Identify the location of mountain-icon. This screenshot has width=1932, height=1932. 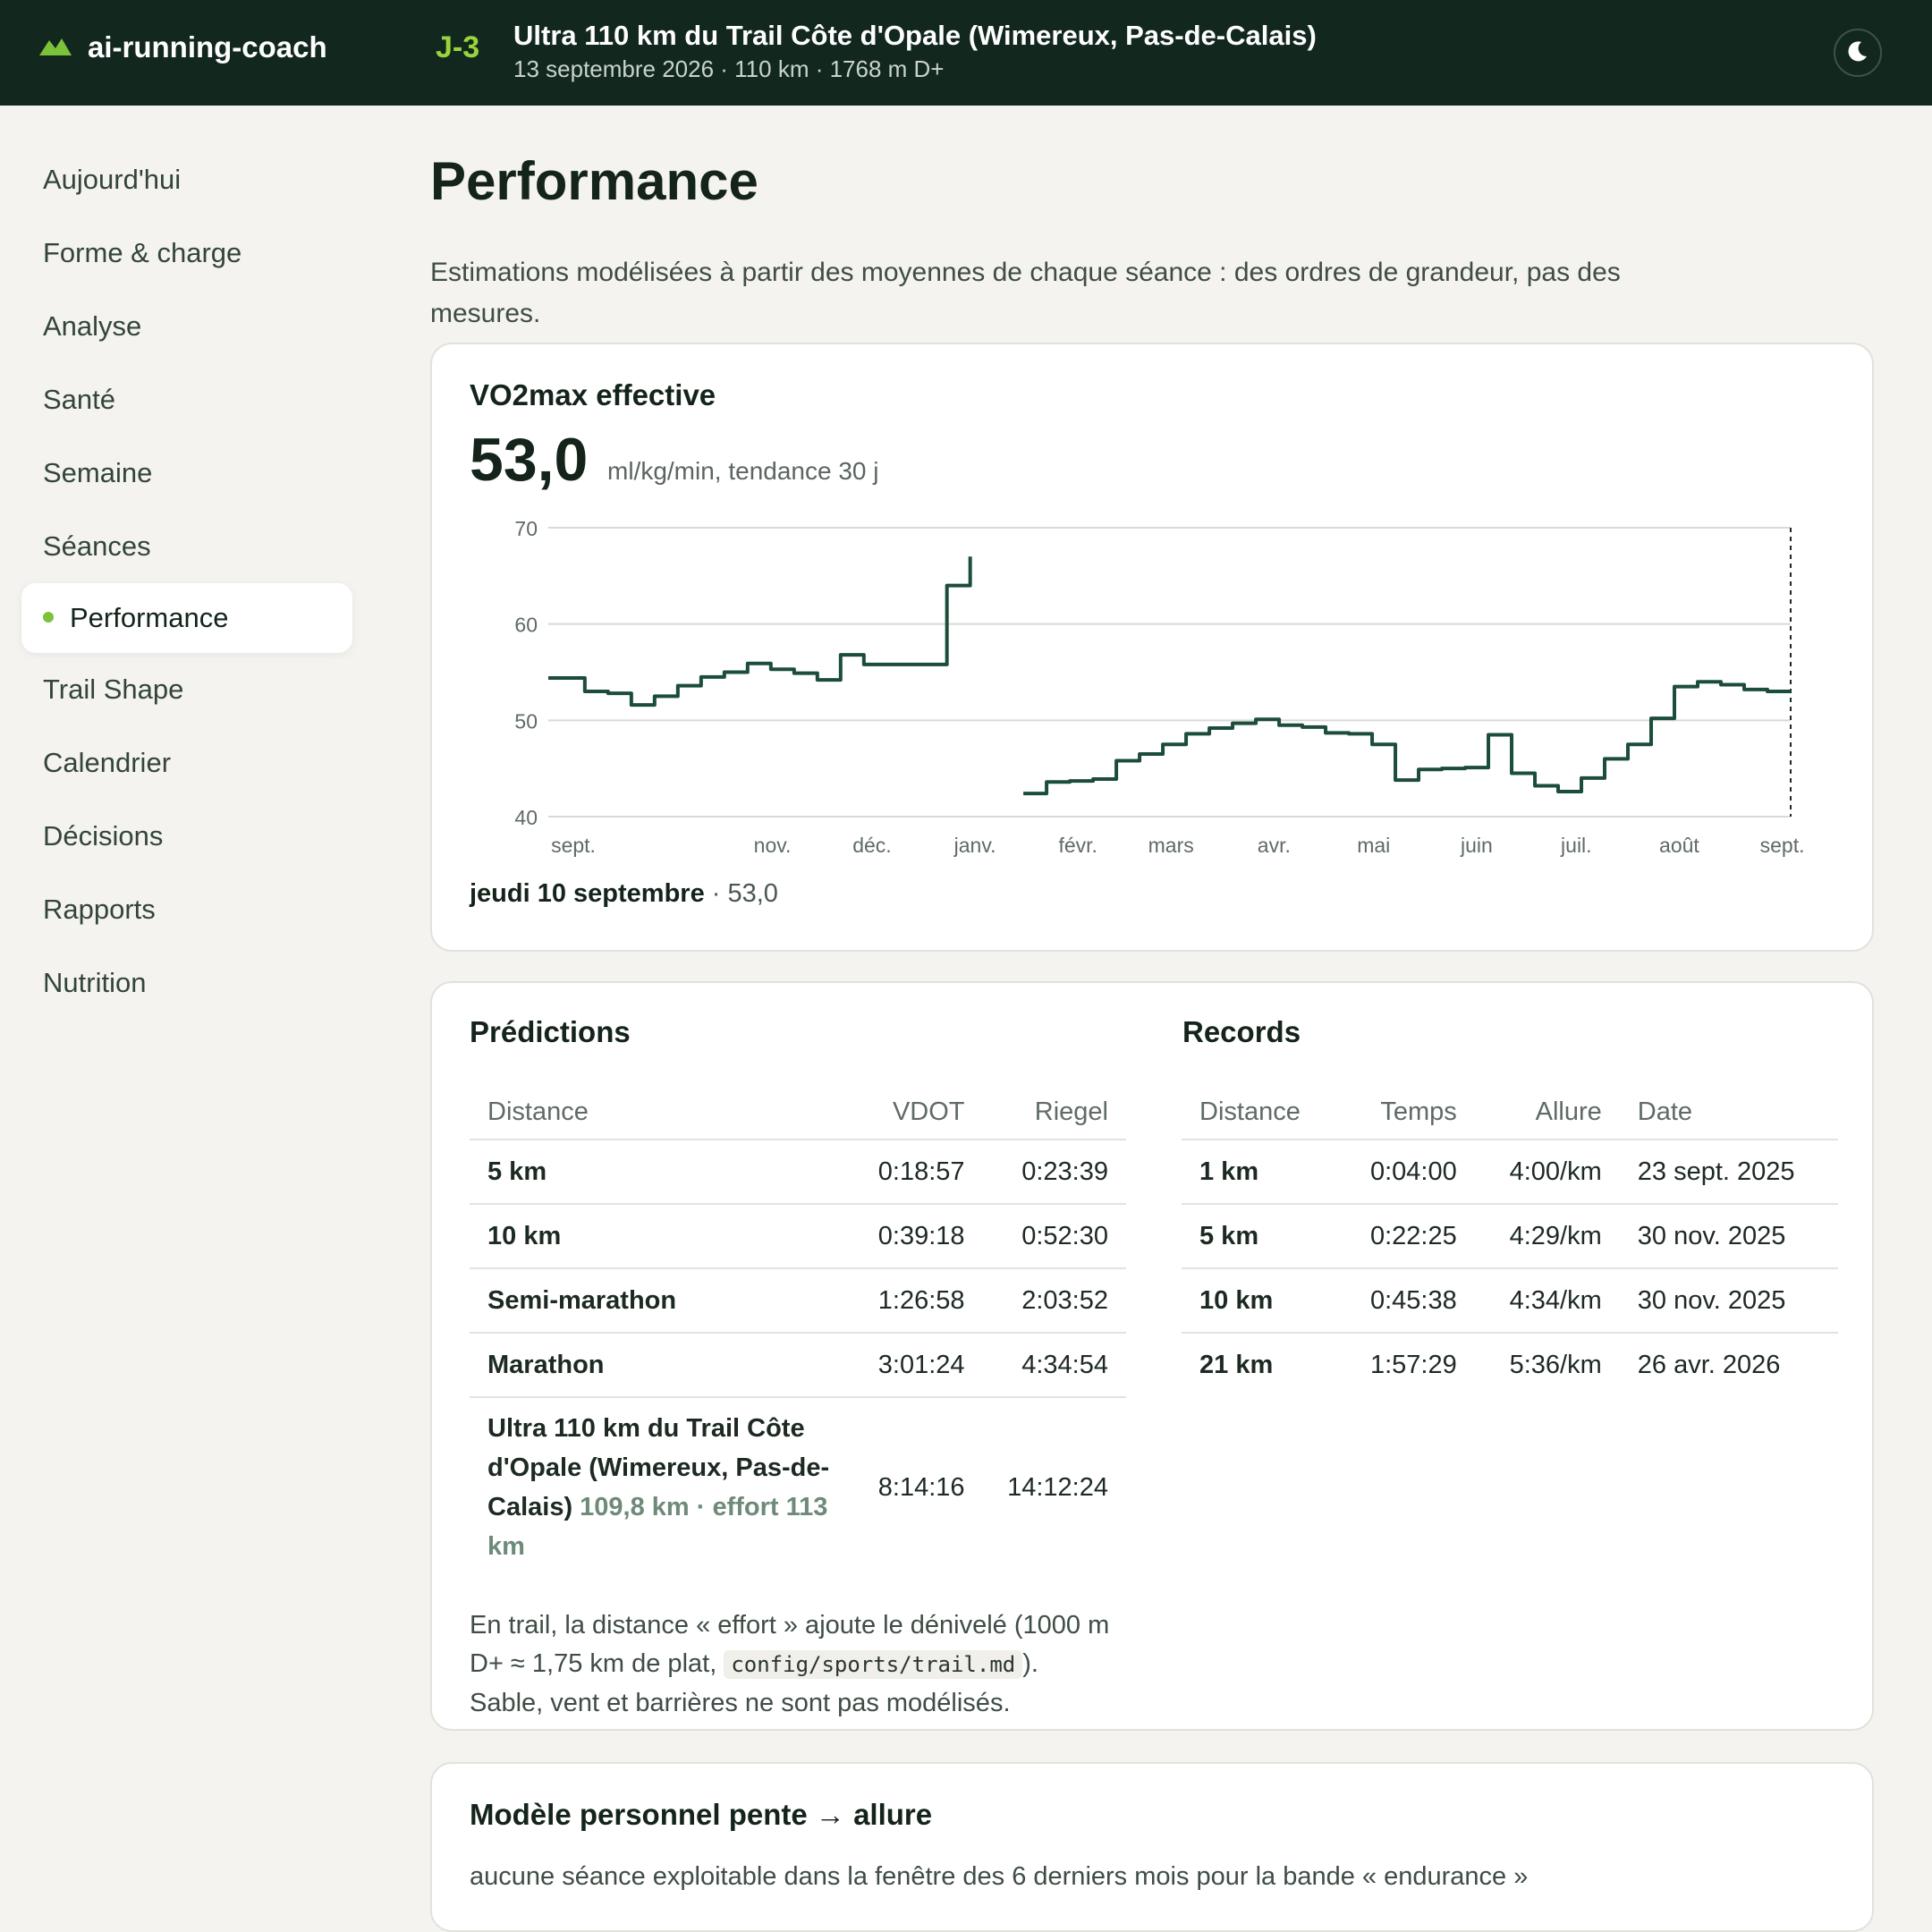
(55, 48).